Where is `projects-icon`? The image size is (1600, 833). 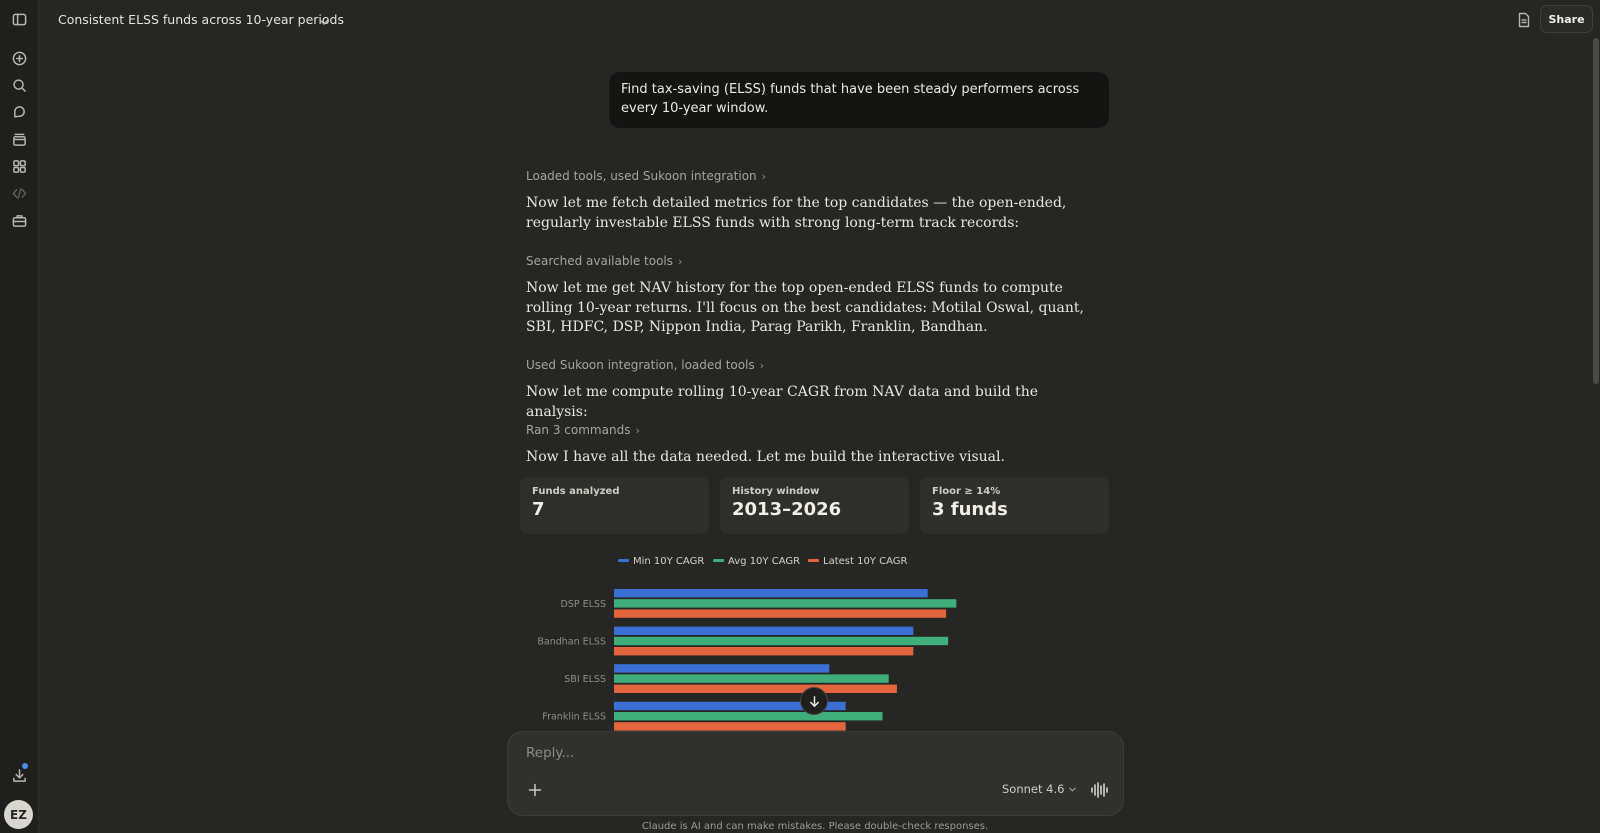 projects-icon is located at coordinates (19, 139).